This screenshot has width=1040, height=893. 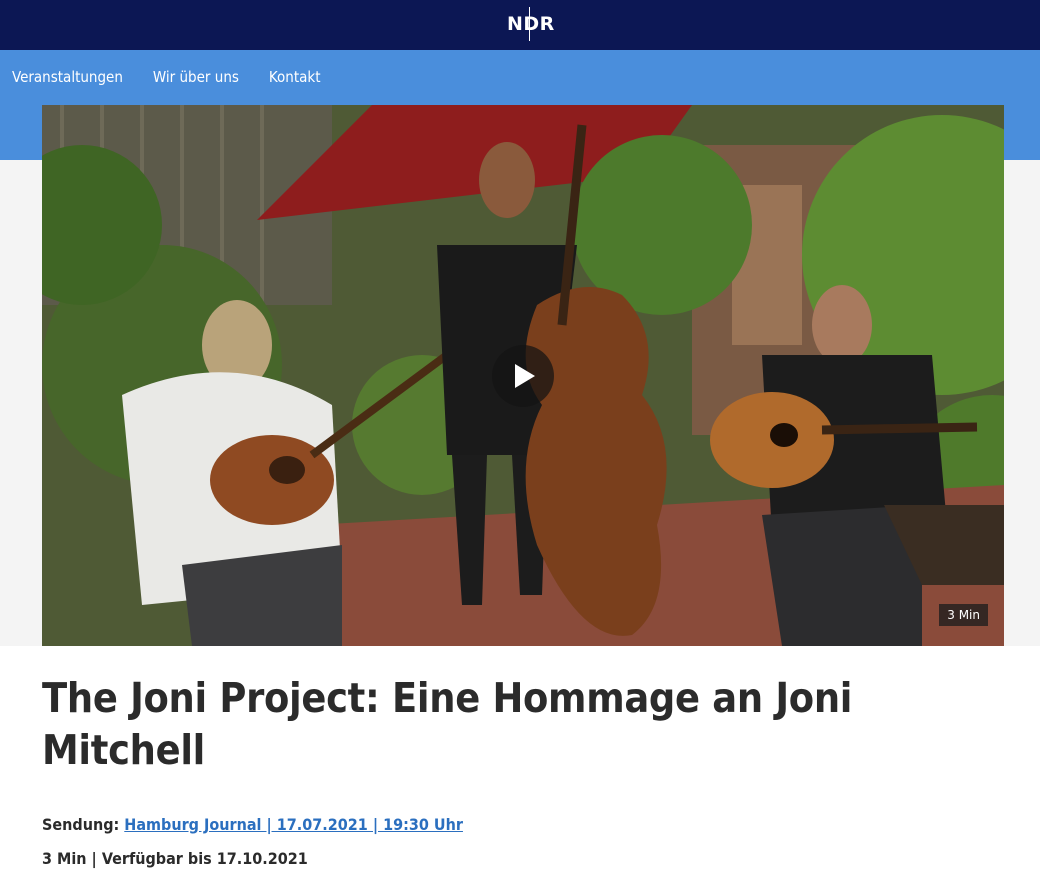 I want to click on logo-divider, so click(x=529, y=24).